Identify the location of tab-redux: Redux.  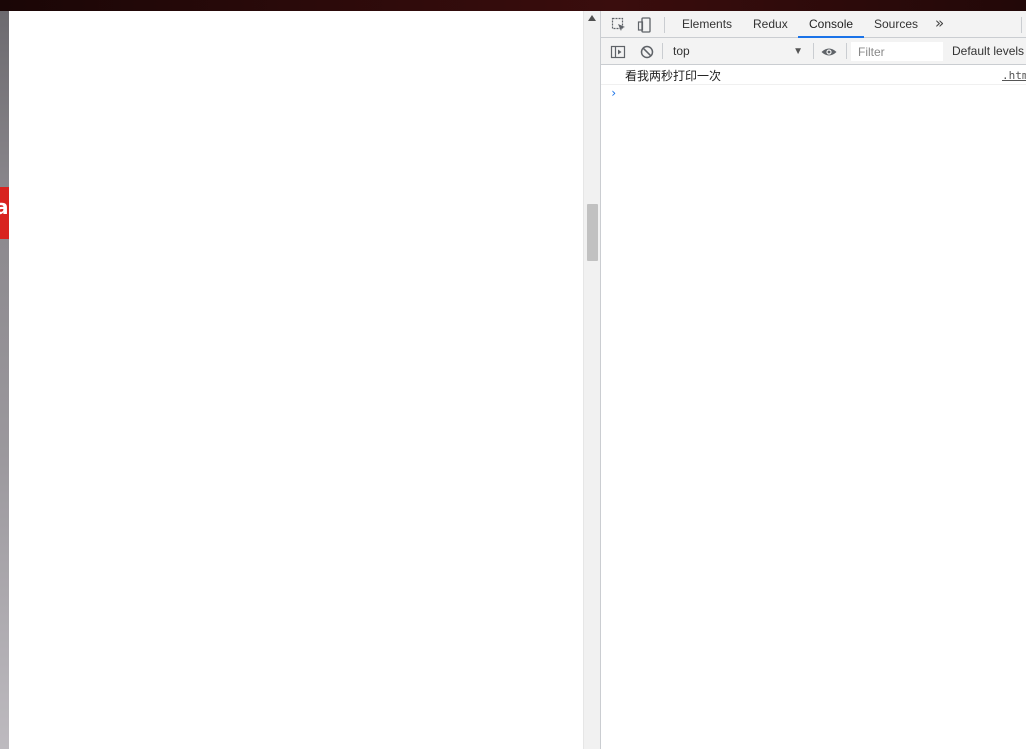
(770, 24).